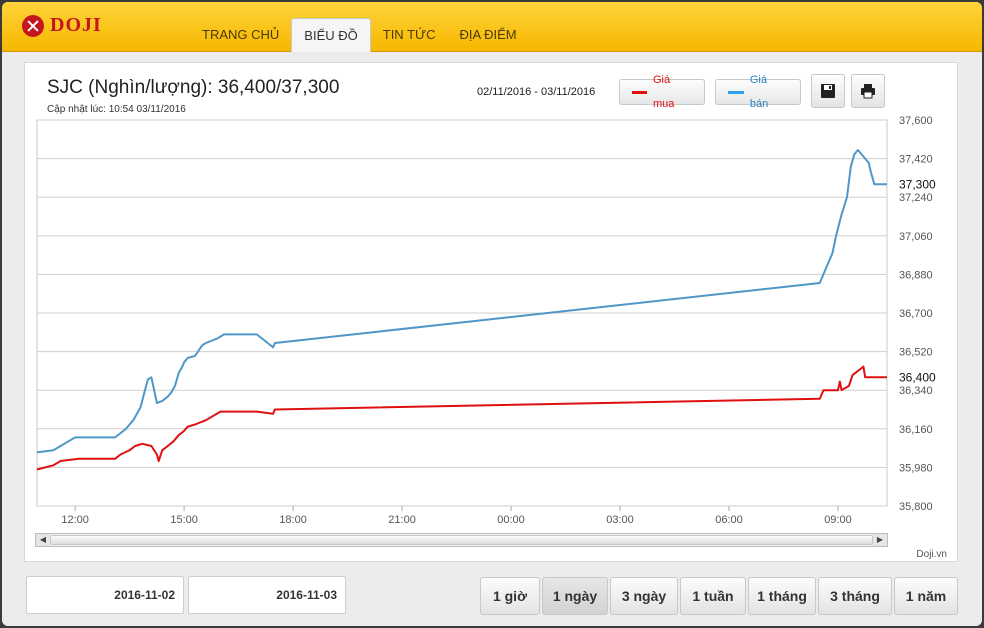 Image resolution: width=984 pixels, height=628 pixels. Describe the element at coordinates (644, 596) in the screenshot. I see `range-3-ngay-button: 3 ngày` at that location.